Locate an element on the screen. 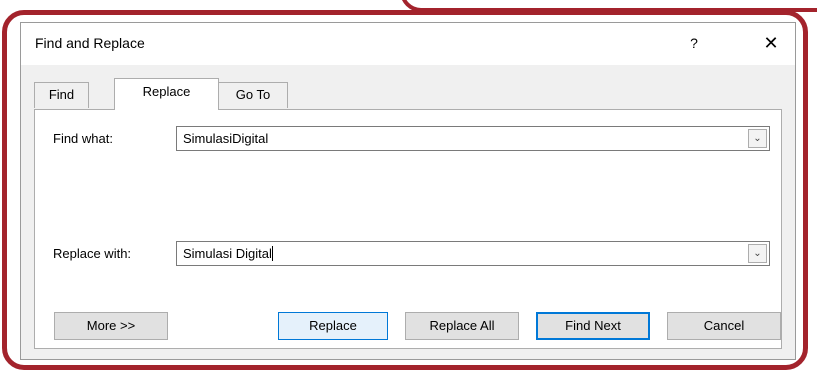  find-what-input: SimulasiDigital is located at coordinates (225, 138).